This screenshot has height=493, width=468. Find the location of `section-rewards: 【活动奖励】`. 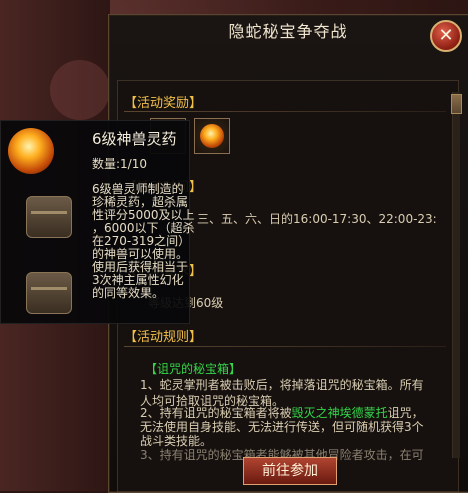

section-rewards: 【活动奖励】 is located at coordinates (163, 103).